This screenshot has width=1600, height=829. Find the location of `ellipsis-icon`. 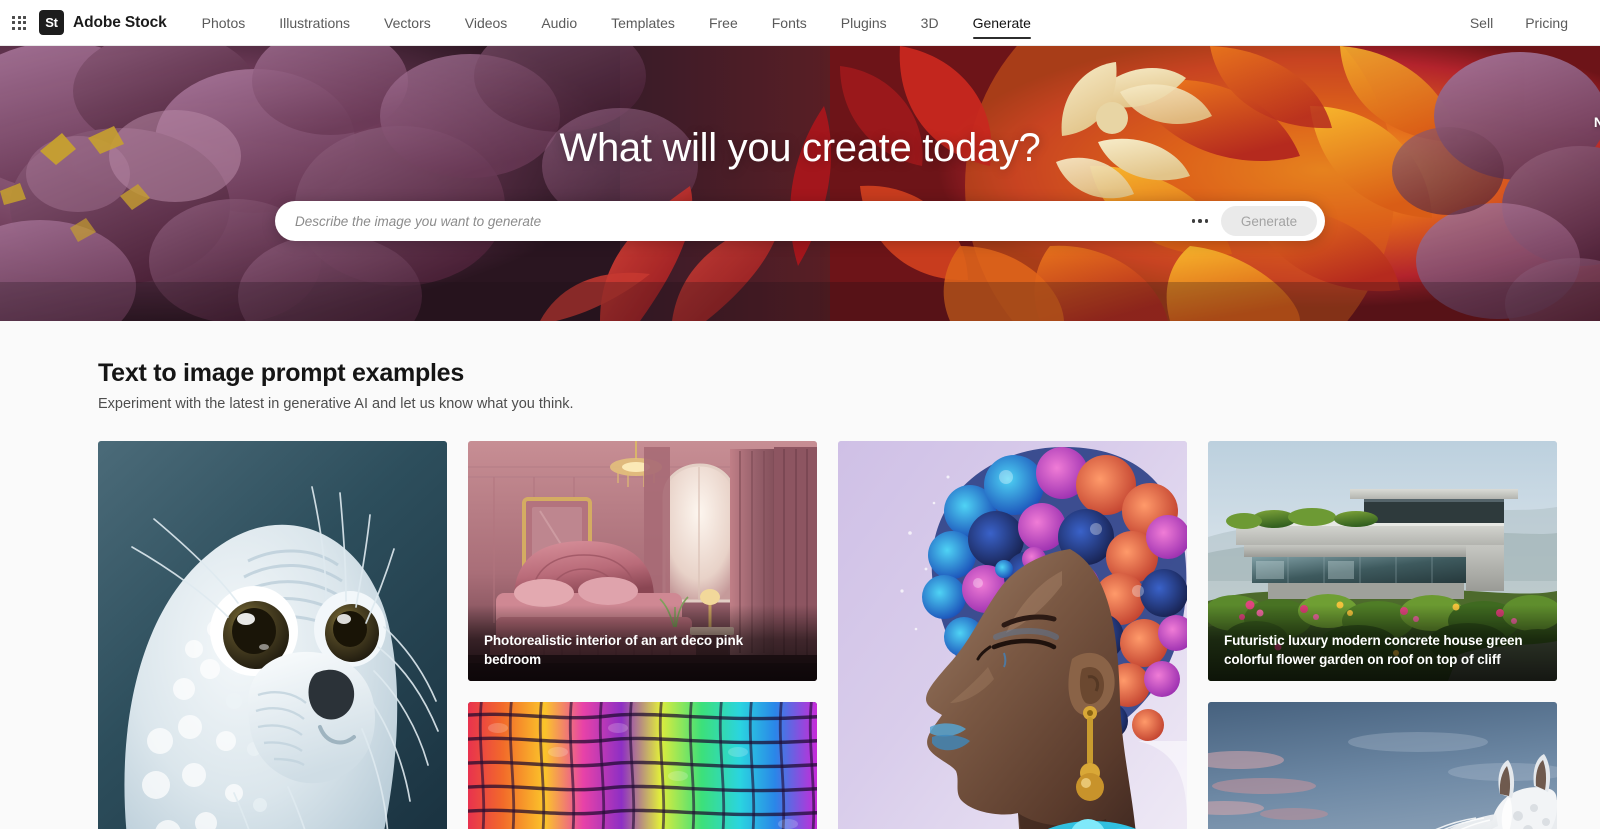

ellipsis-icon is located at coordinates (1200, 221).